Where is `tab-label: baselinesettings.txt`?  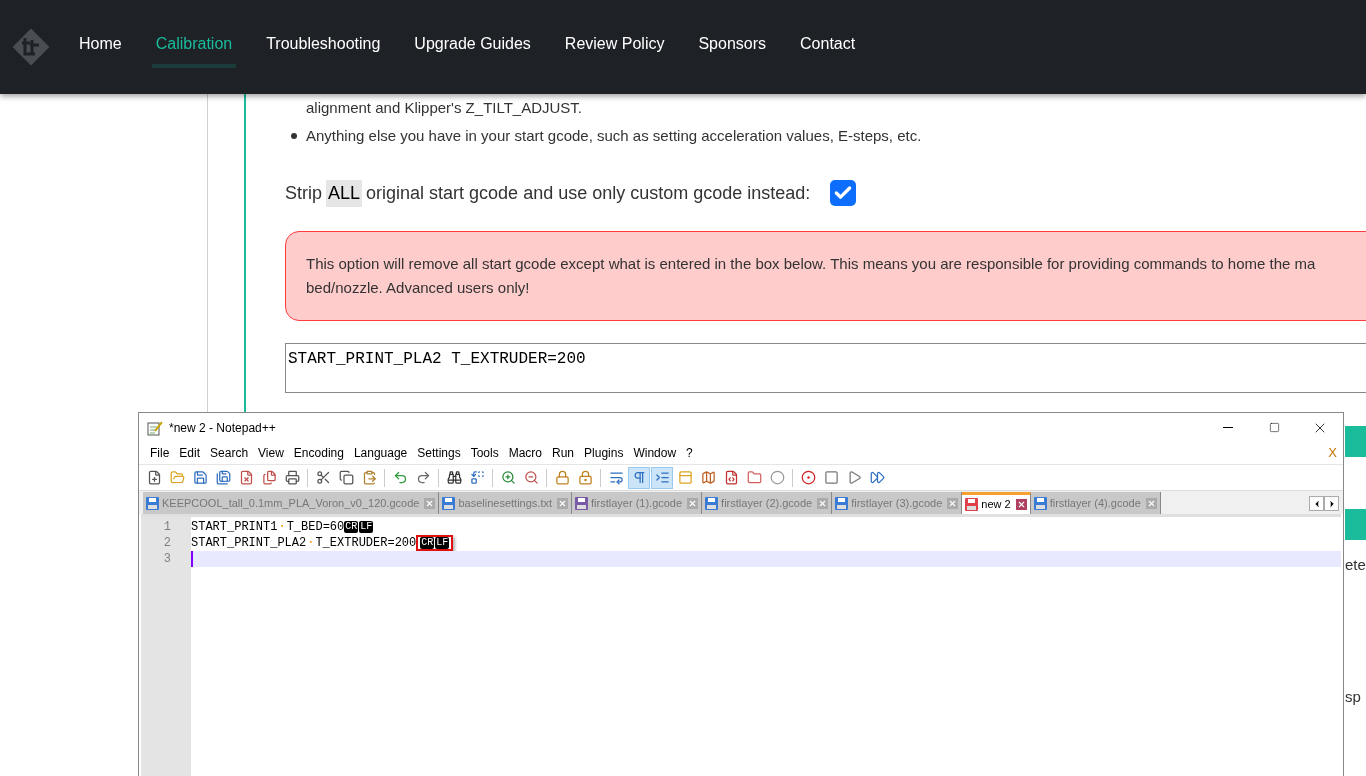 tab-label: baselinesettings.txt is located at coordinates (505, 503).